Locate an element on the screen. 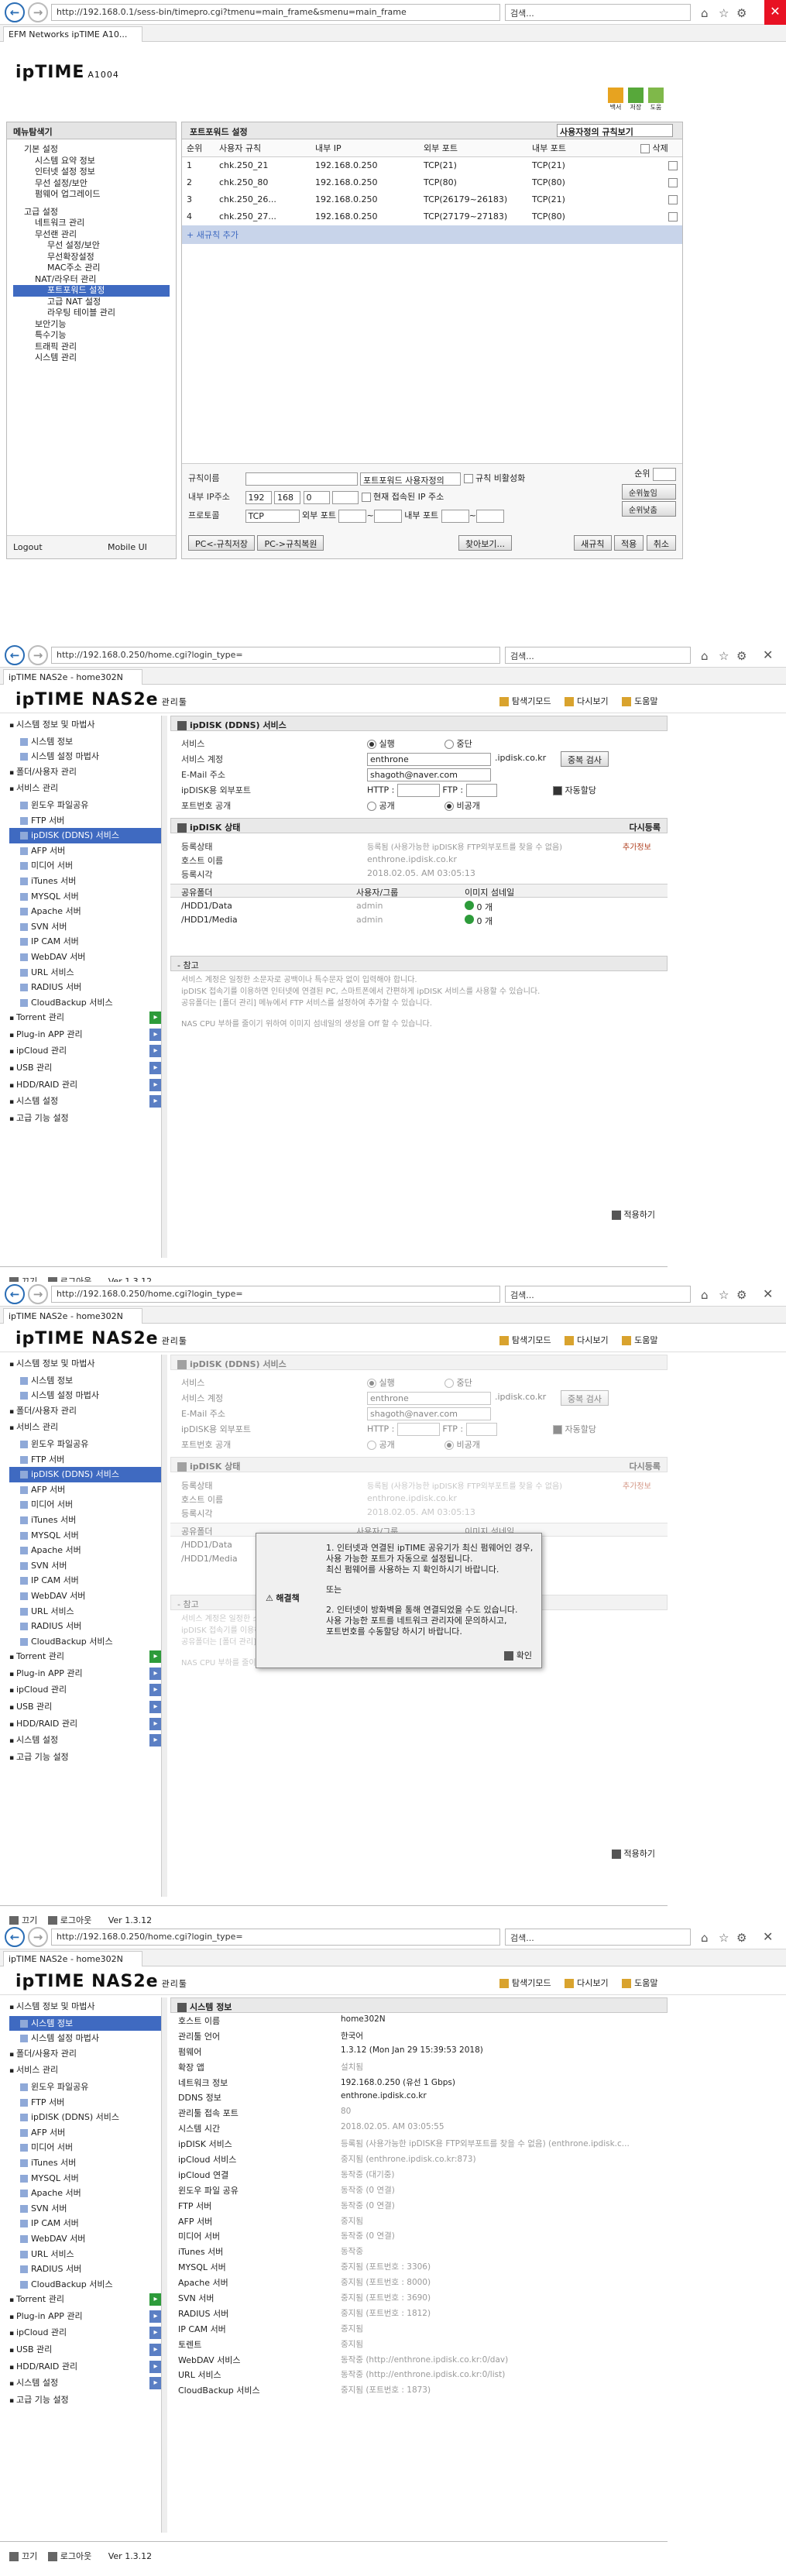 The height and width of the screenshot is (2576, 786). tree-item: 시스템 요약 정보 is located at coordinates (91, 161).